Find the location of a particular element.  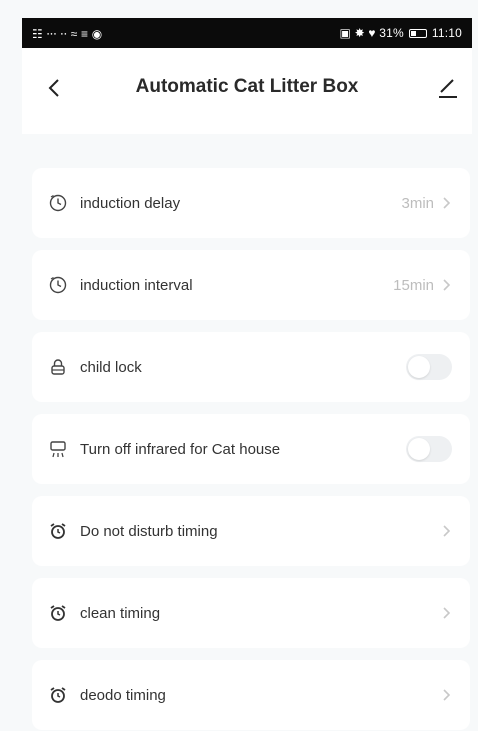

infrared-label: Turn off infrared for Cat house is located at coordinates (180, 449).